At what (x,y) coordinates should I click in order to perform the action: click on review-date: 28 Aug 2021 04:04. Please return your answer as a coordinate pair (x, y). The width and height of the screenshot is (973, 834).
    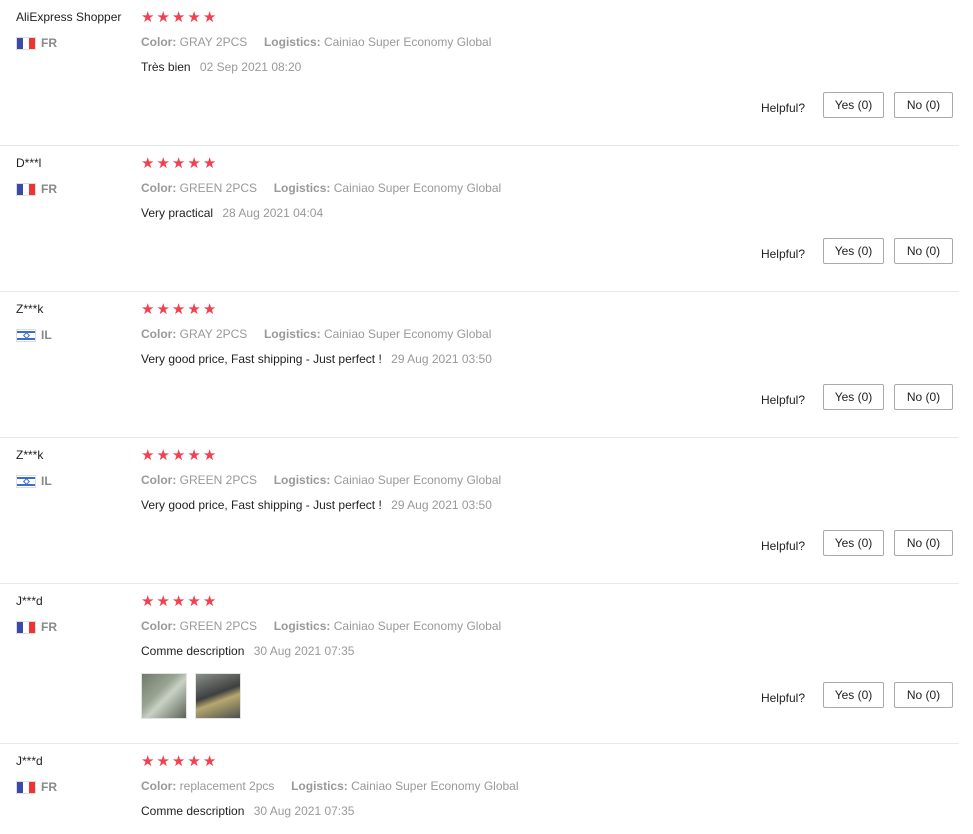
    Looking at the image, I should click on (273, 213).